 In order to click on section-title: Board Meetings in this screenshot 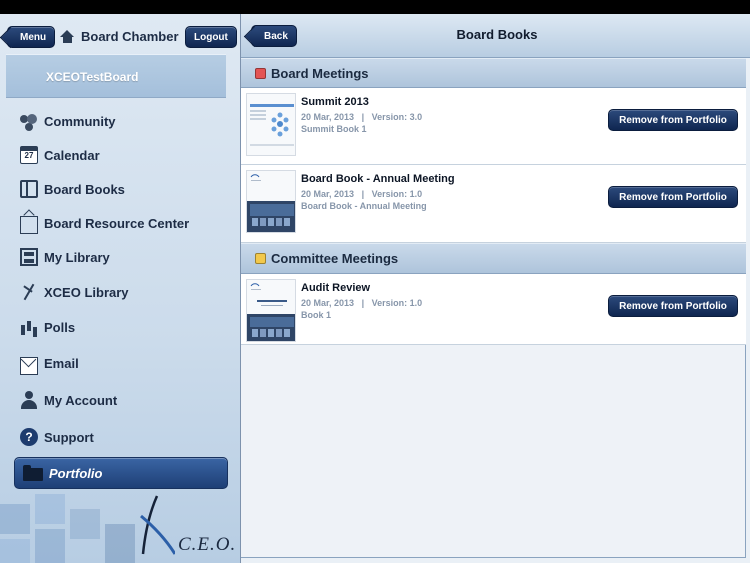, I will do `click(320, 73)`.